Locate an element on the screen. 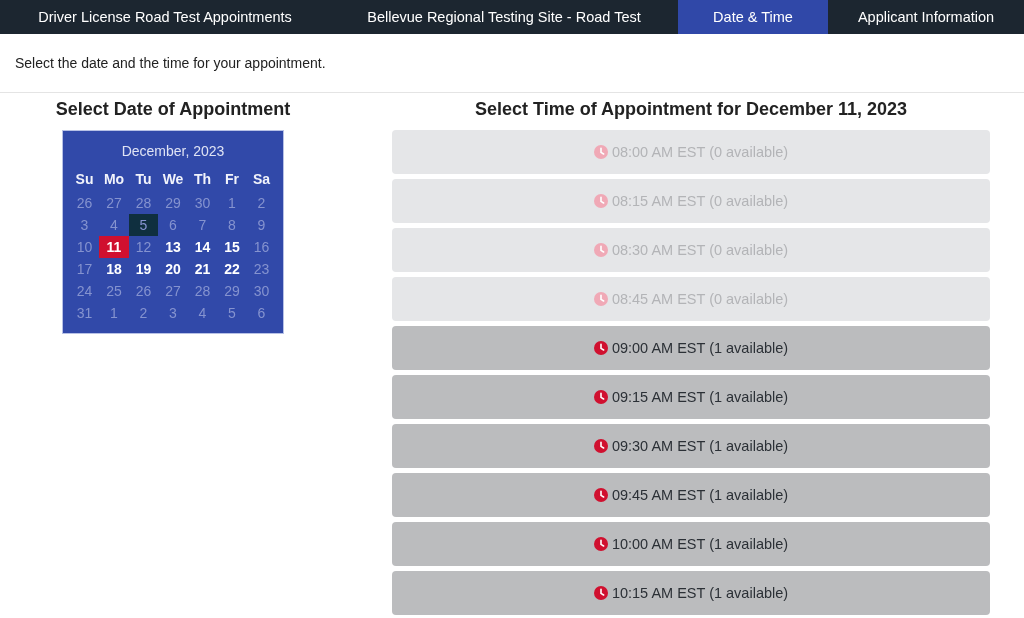 The width and height of the screenshot is (1024, 618). calendar-day: 16 is located at coordinates (261, 247).